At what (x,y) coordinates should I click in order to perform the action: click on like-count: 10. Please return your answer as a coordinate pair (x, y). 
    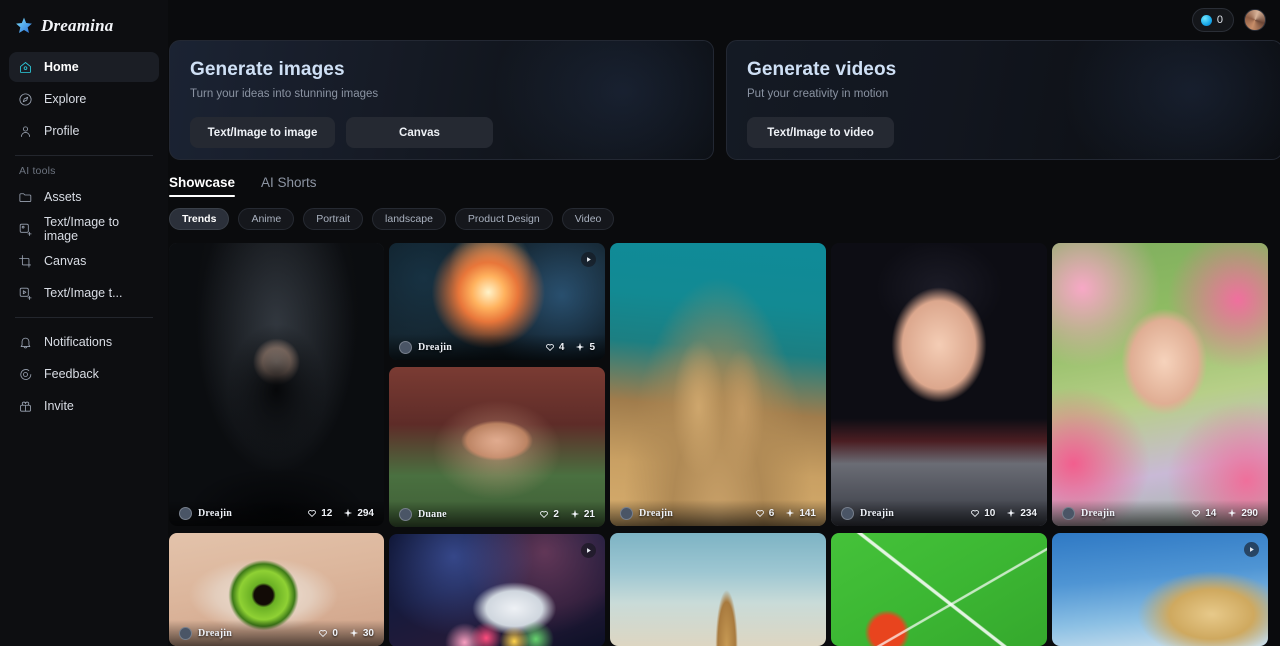
    Looking at the image, I should click on (982, 513).